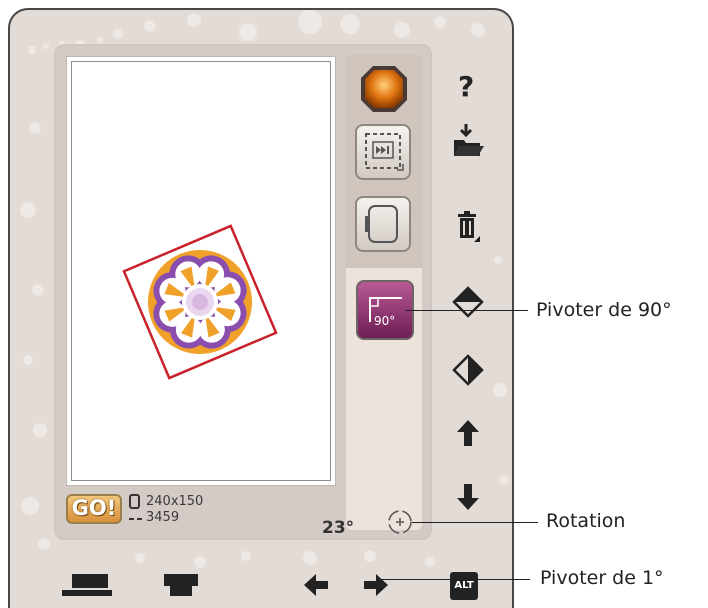 The height and width of the screenshot is (608, 708). Describe the element at coordinates (181, 587) in the screenshot. I see `presser-foot-down-icon` at that location.